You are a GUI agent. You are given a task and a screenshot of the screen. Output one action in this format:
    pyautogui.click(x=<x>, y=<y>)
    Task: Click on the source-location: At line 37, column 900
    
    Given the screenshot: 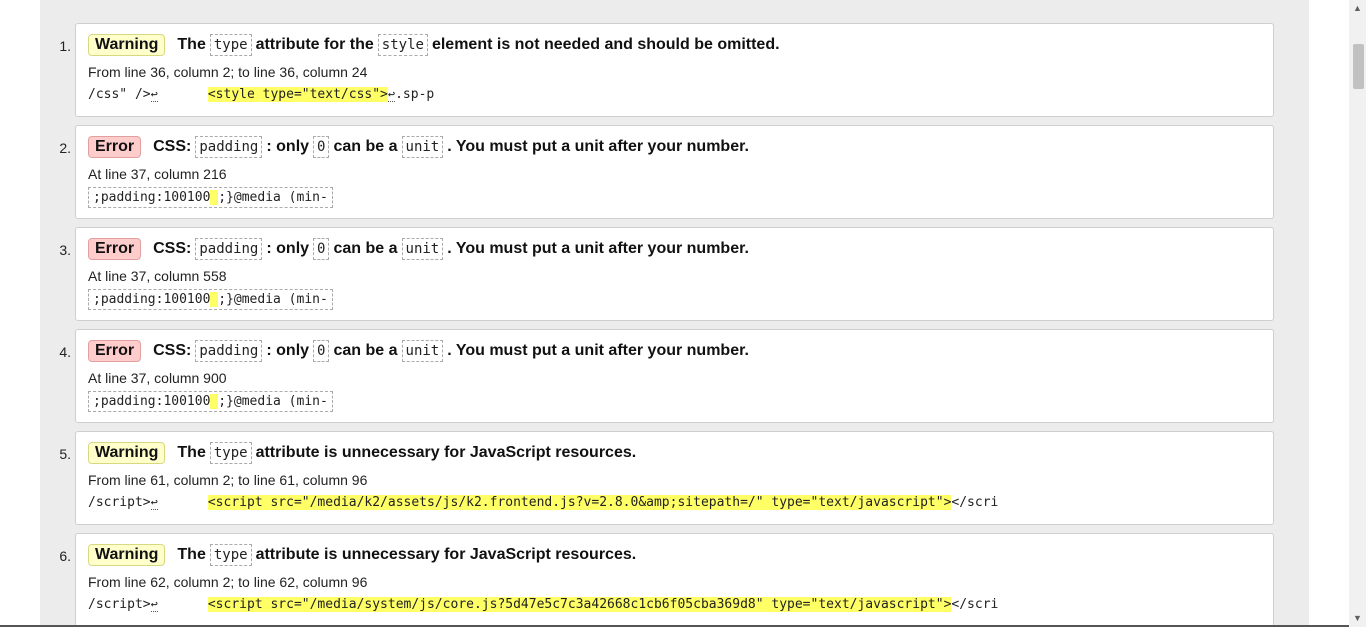 What is the action you would take?
    pyautogui.click(x=157, y=378)
    